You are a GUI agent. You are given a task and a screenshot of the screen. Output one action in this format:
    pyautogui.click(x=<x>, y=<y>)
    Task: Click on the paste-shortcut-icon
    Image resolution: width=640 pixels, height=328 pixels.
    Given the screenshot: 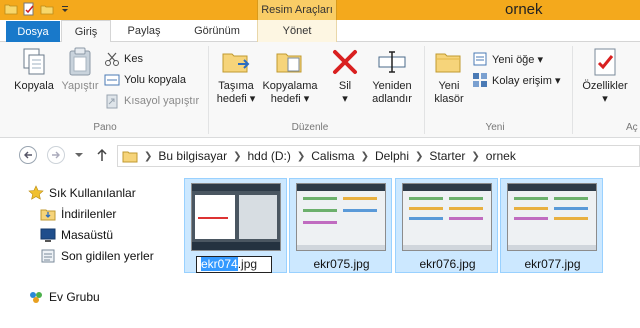 What is the action you would take?
    pyautogui.click(x=112, y=101)
    